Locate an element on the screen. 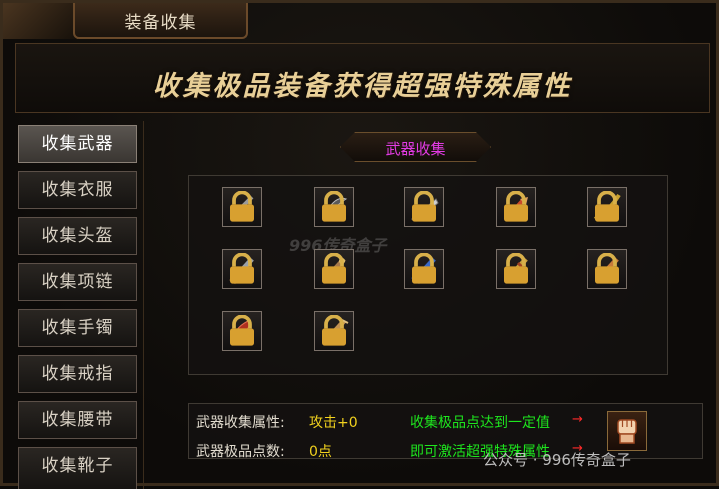 This screenshot has width=719, height=489. fist-icon is located at coordinates (627, 431).